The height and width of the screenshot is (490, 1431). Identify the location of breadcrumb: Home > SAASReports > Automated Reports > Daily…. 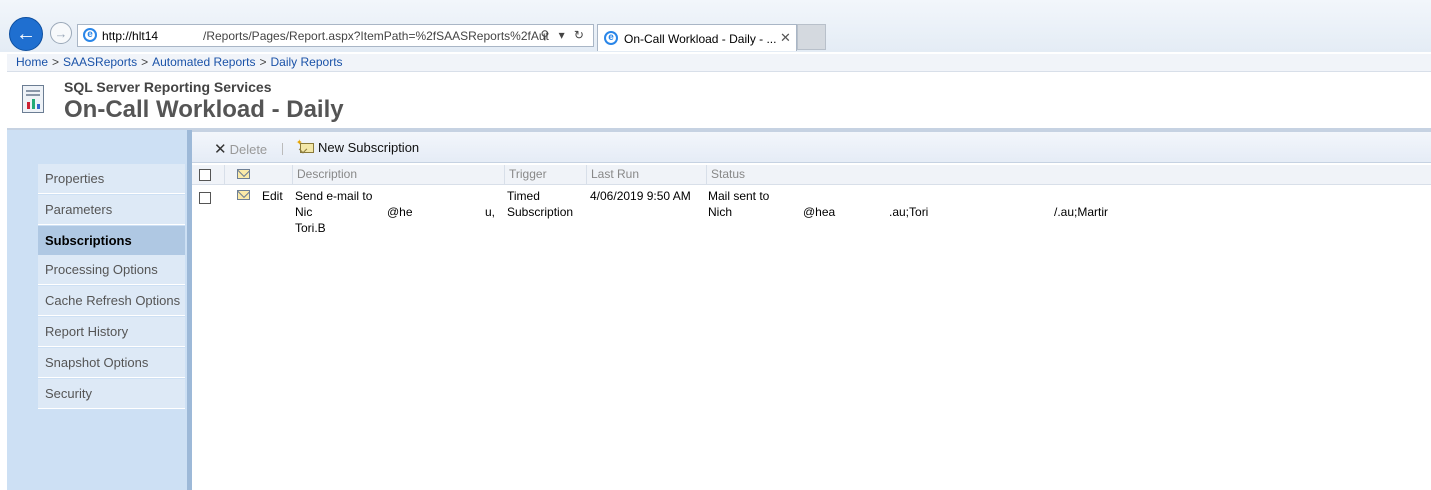
(719, 63).